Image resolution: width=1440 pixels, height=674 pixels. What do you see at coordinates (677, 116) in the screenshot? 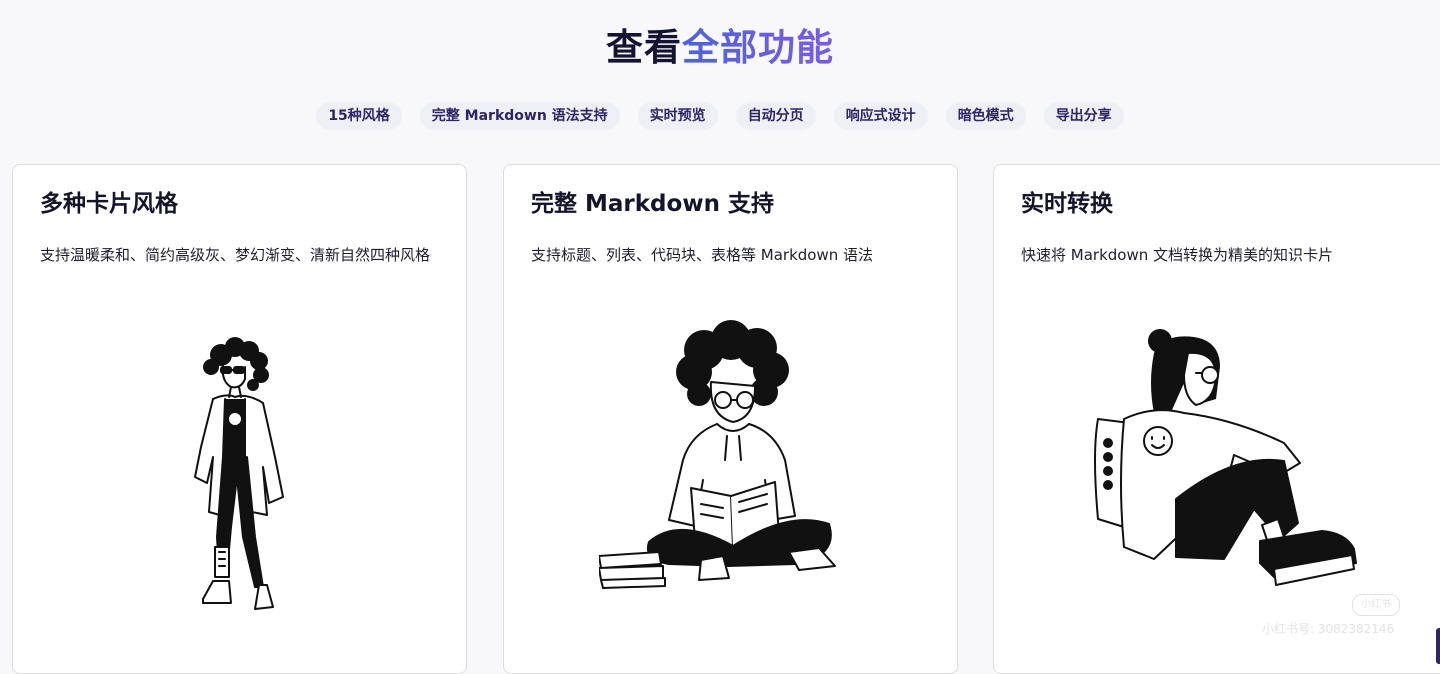
I see `tag-live-preview: 实时预览` at bounding box center [677, 116].